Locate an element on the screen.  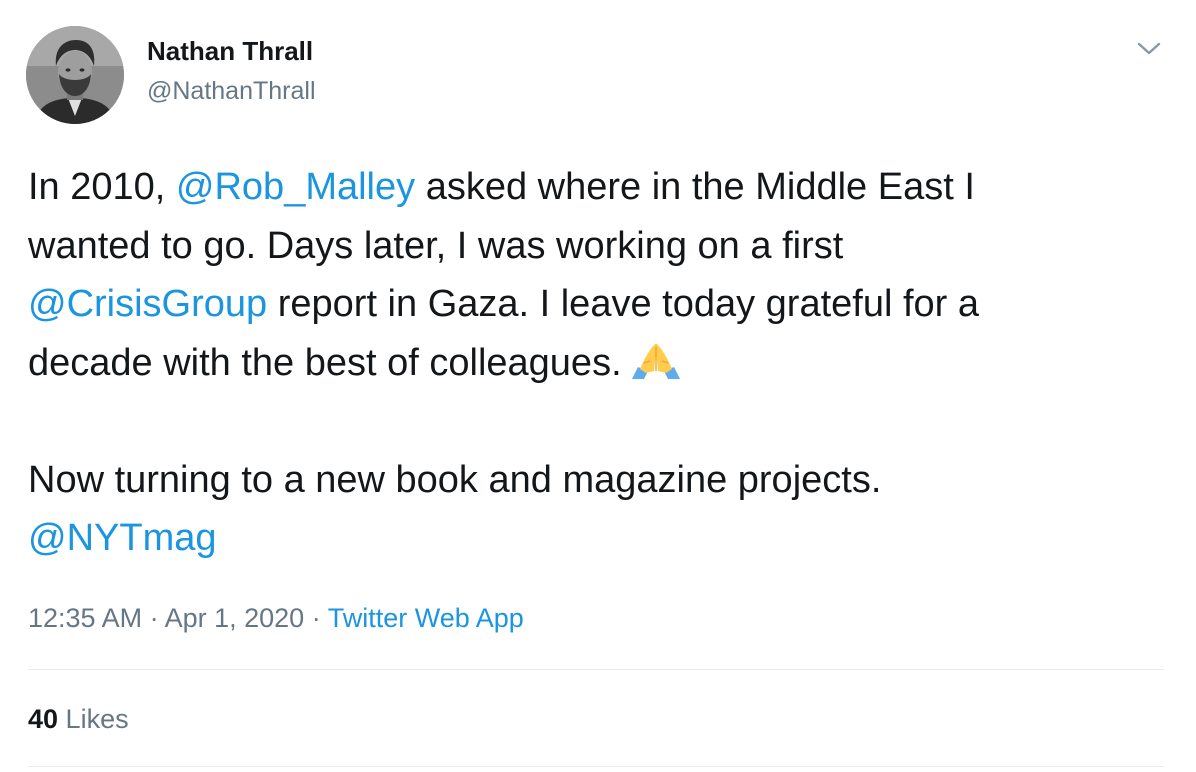
mention-crisis-group: @CrisisGroup is located at coordinates (147, 304).